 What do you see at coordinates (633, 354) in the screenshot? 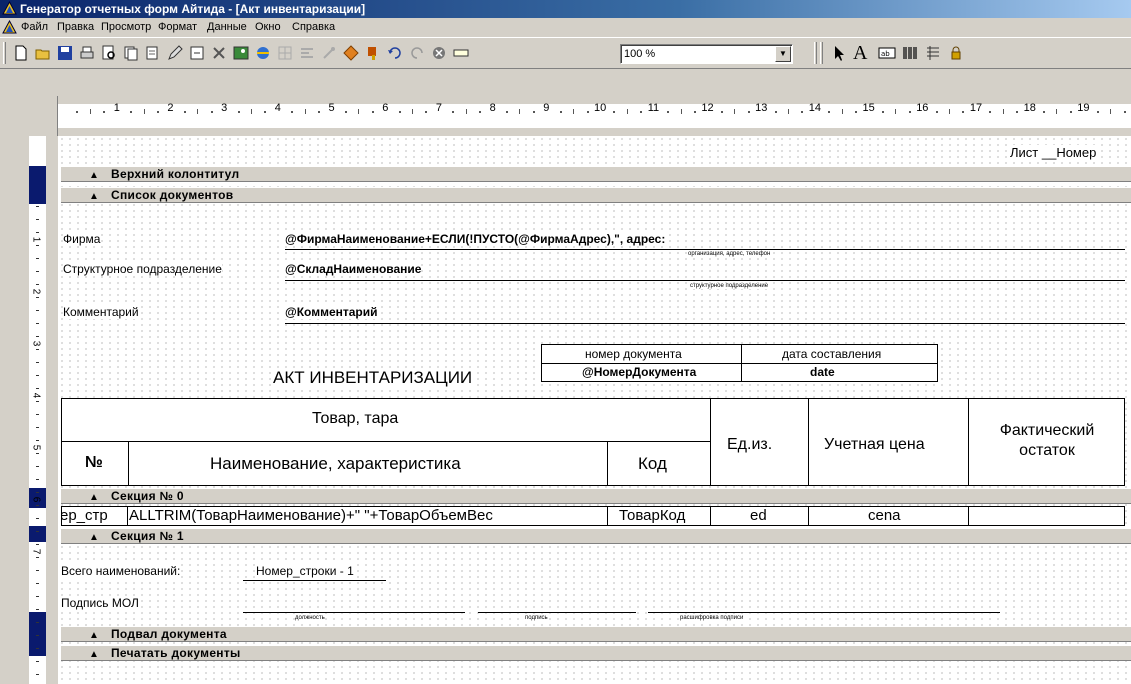
I see `docnum-label: номер документа` at bounding box center [633, 354].